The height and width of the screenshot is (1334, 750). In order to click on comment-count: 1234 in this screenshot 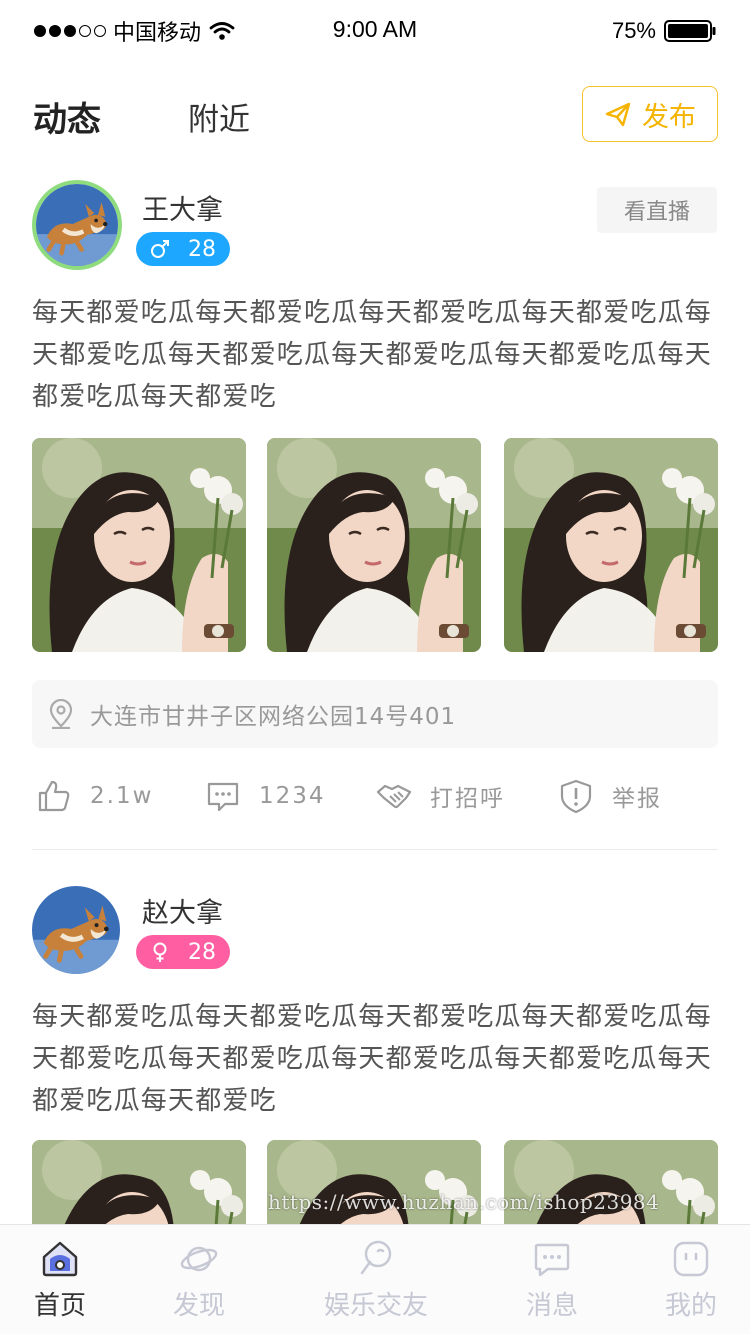, I will do `click(292, 796)`.